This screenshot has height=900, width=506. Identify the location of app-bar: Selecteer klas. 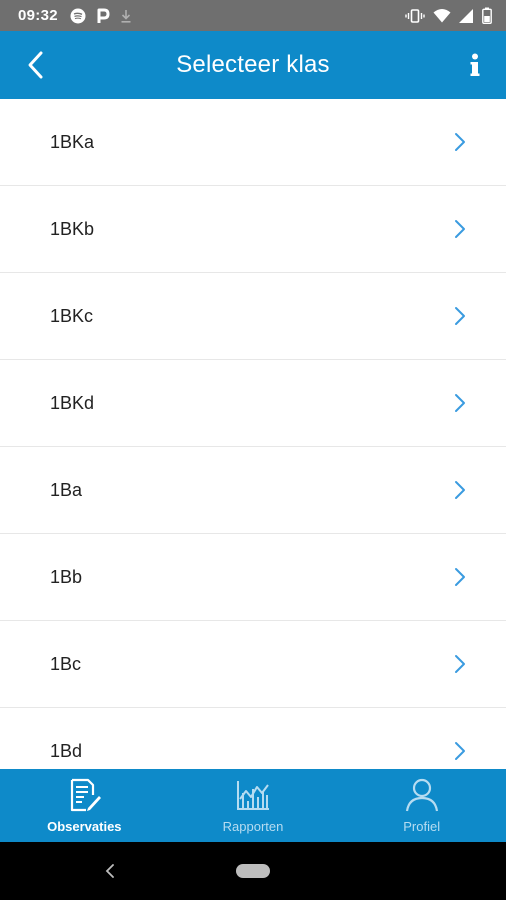
(253, 65).